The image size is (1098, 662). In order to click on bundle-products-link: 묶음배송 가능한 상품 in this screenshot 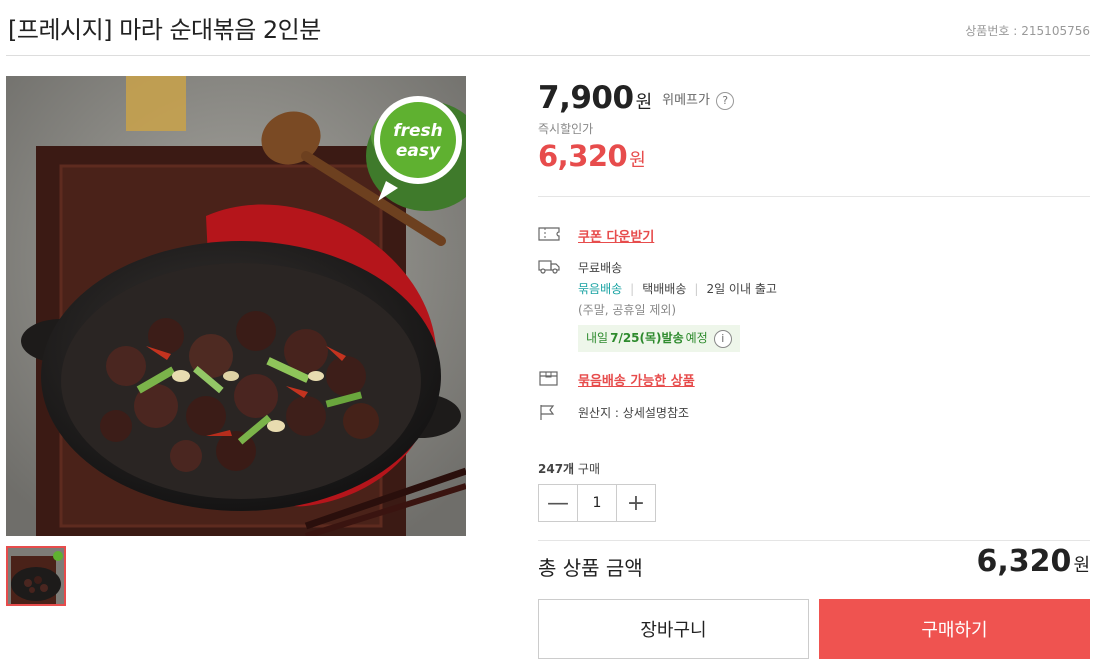, I will do `click(636, 379)`.